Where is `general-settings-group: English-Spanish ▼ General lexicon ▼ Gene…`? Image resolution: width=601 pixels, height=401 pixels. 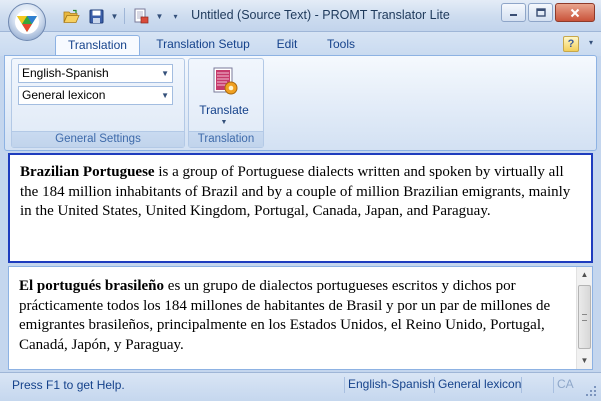
general-settings-group: English-Spanish ▼ General lexicon ▼ Gene… is located at coordinates (98, 103).